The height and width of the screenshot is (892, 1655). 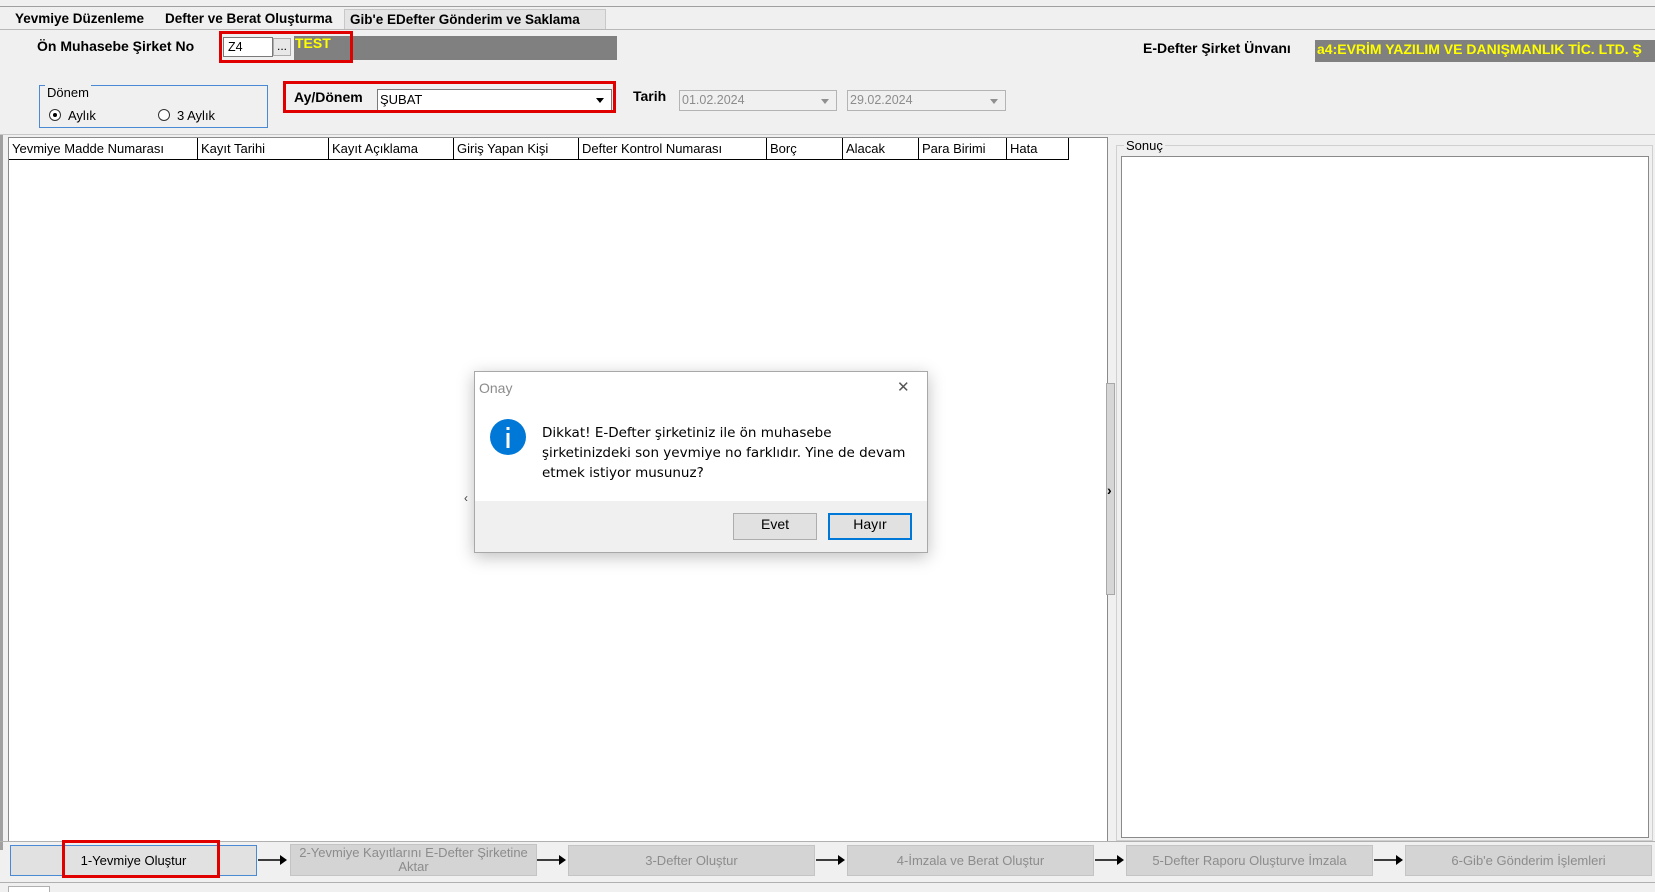 What do you see at coordinates (870, 526) in the screenshot?
I see `no-button: Hayır` at bounding box center [870, 526].